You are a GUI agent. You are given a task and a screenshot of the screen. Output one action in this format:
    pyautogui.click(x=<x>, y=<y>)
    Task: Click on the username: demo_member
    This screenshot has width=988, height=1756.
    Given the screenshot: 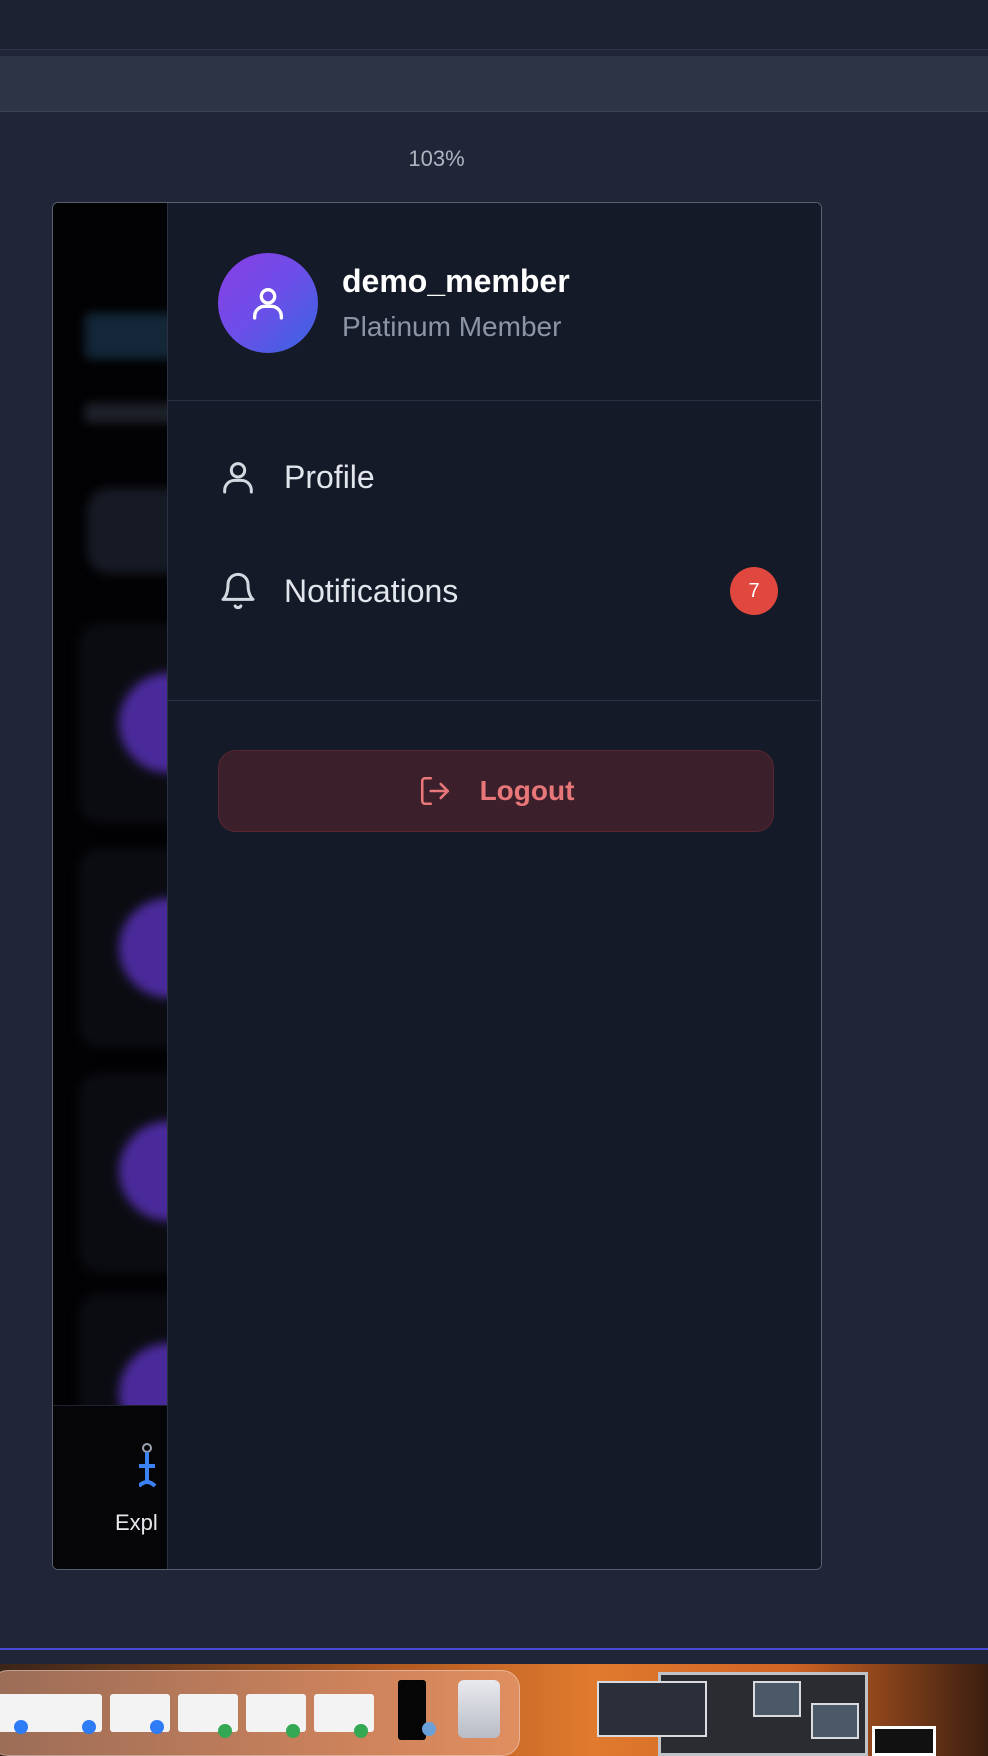 What is the action you would take?
    pyautogui.click(x=456, y=281)
    